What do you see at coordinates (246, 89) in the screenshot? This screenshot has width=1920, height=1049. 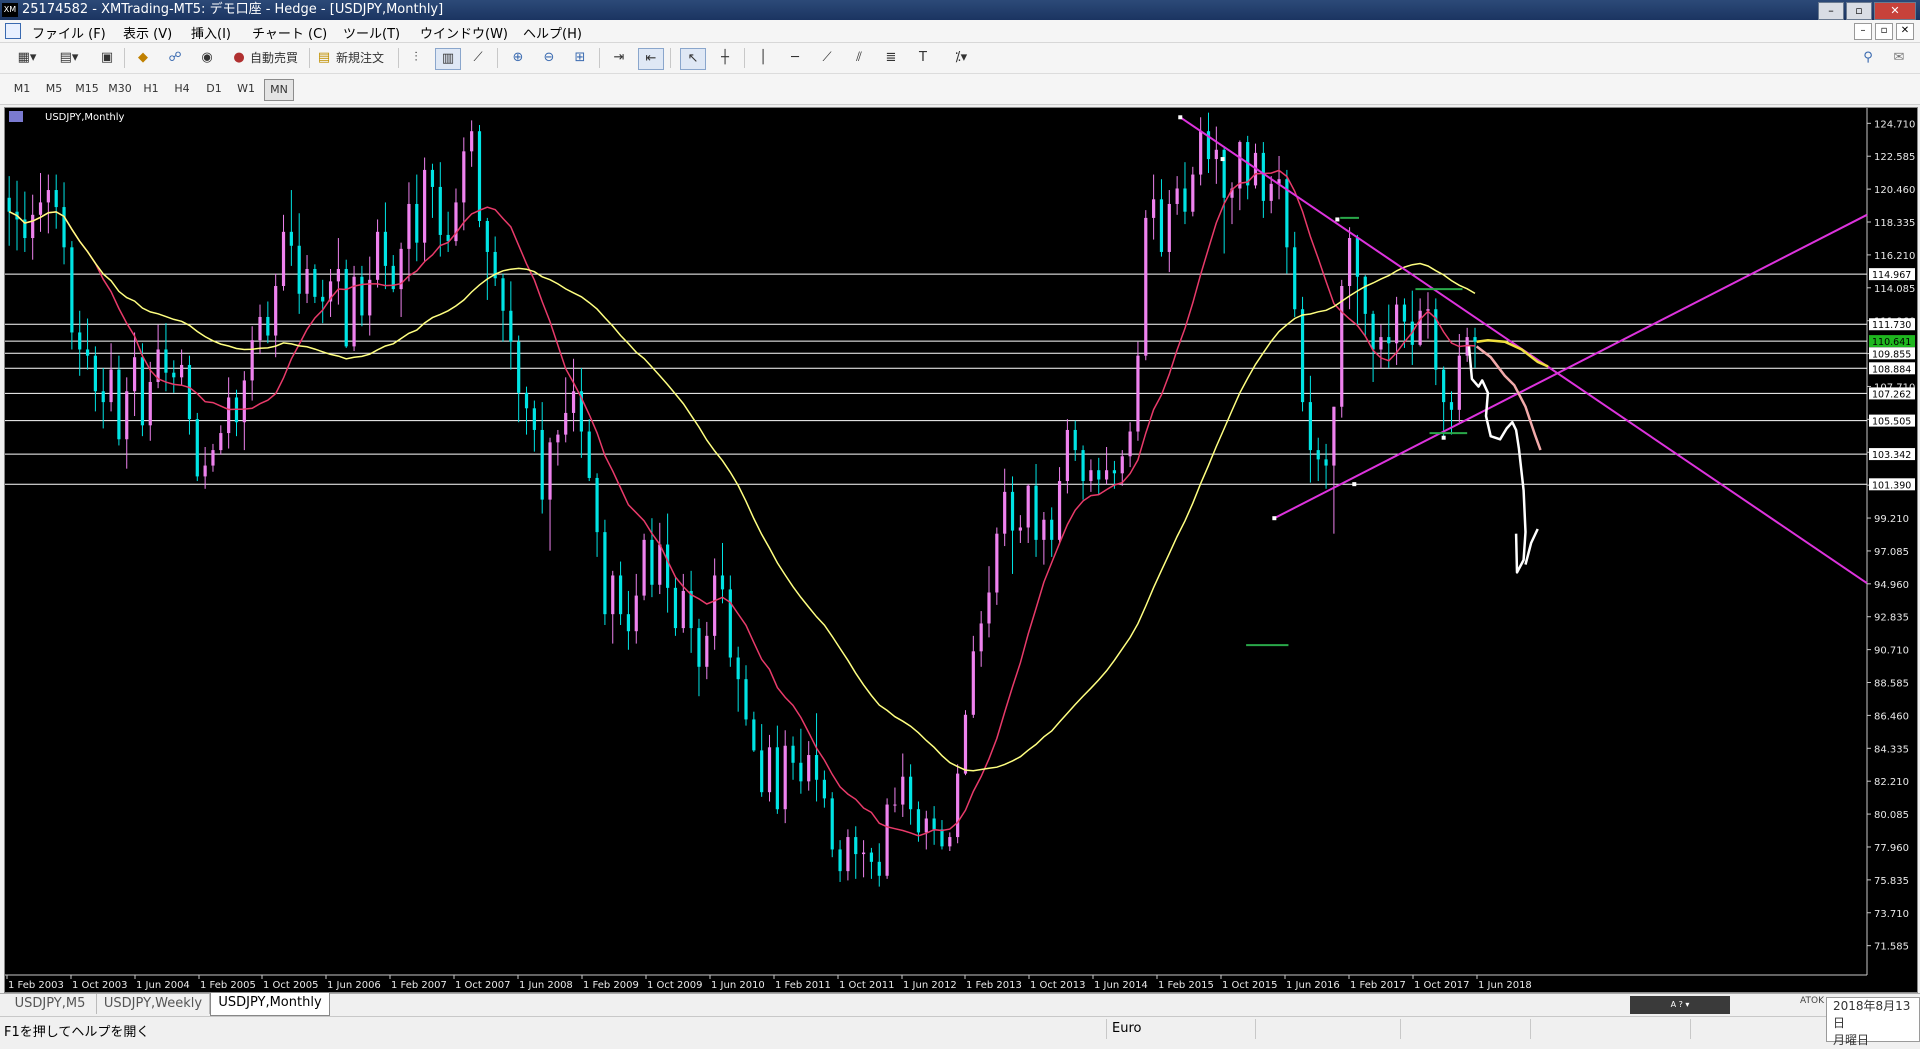 I see `timeframe-w1: W1` at bounding box center [246, 89].